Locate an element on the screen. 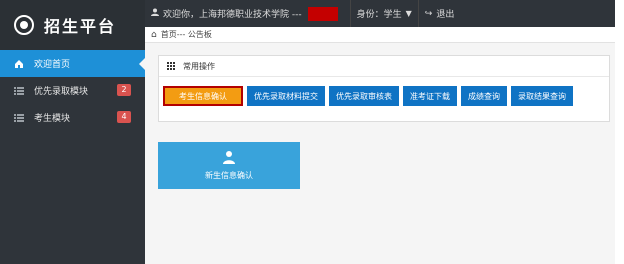  top-bar: 欢迎你，上海邦德职业技术学院 --- 身份： 学生 ▼ ↪ 退出 is located at coordinates (380, 13).